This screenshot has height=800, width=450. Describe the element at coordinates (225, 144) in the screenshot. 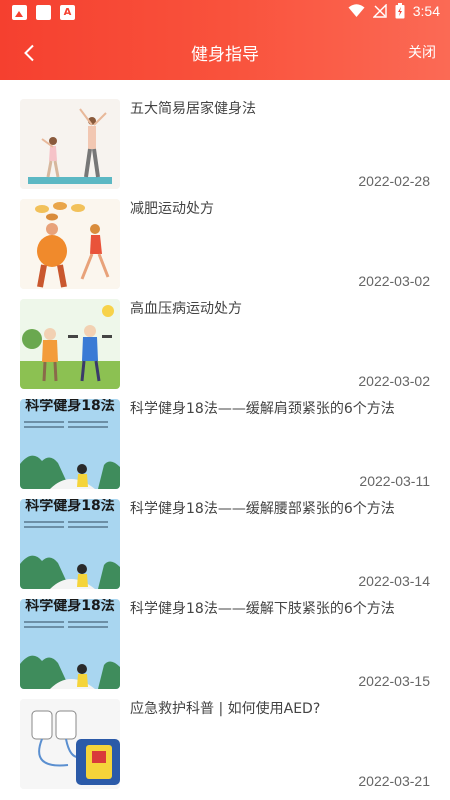

I see `list-item: 五大简易居家健身法 2022-02-28` at that location.